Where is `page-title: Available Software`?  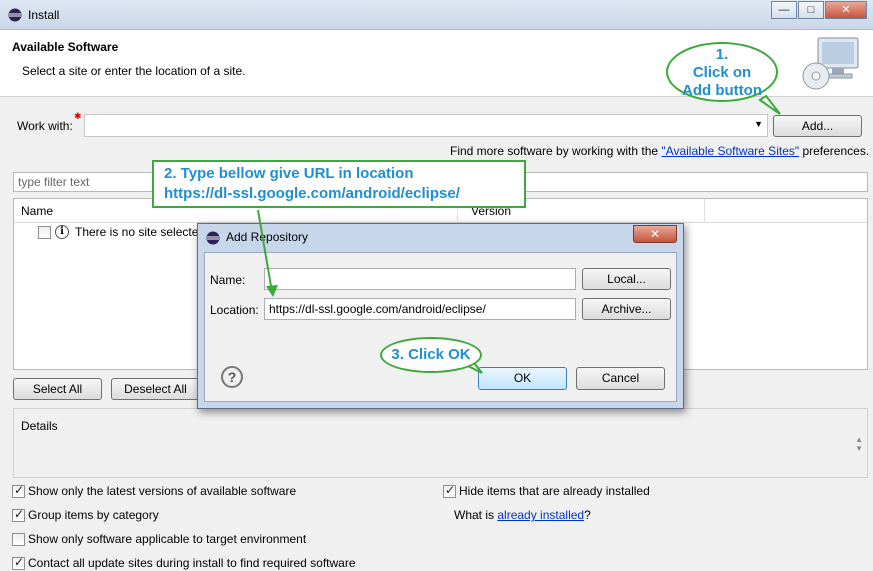 page-title: Available Software is located at coordinates (65, 47).